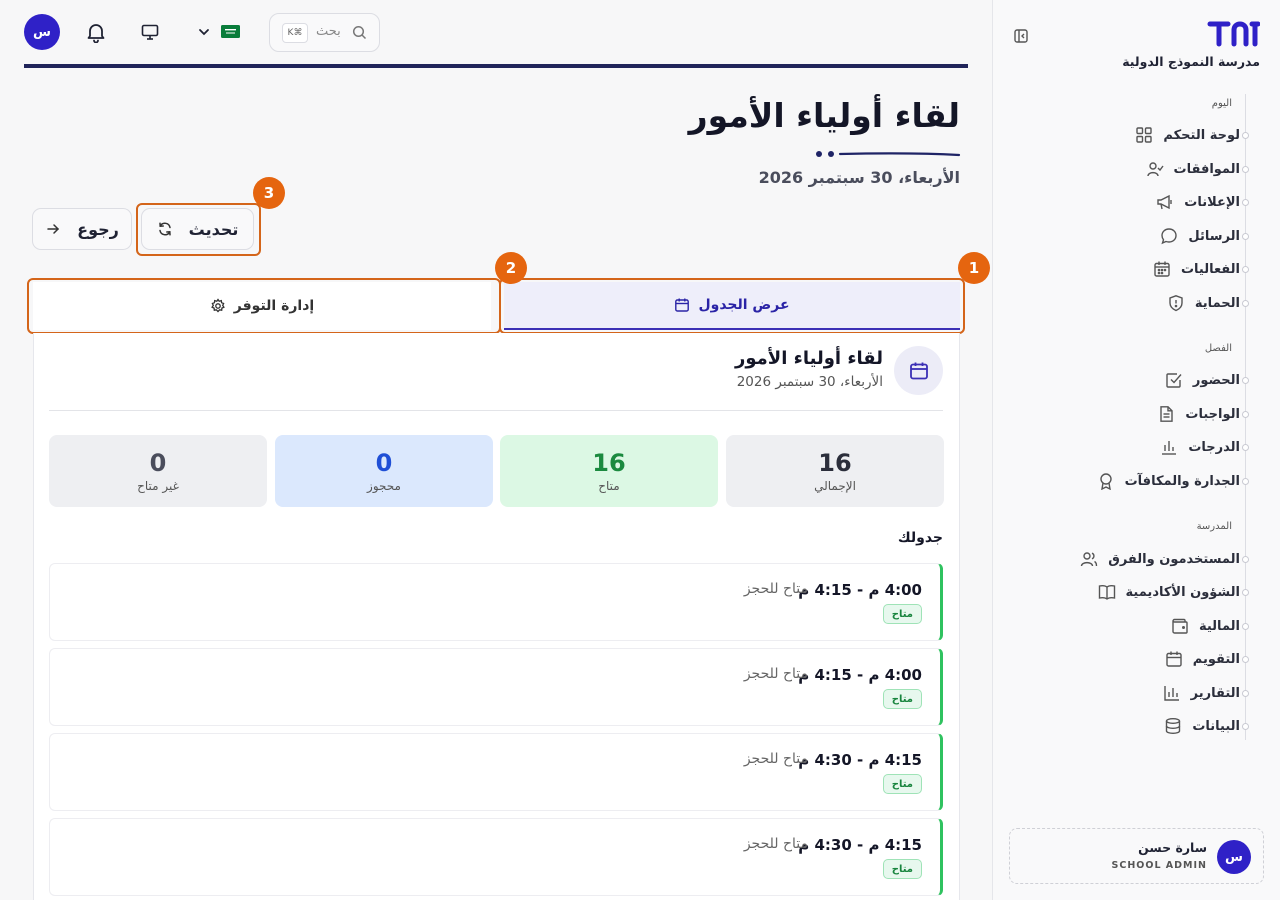 This screenshot has width=1280, height=900. What do you see at coordinates (809, 358) in the screenshot?
I see `event-title: لقاء أولياء الأمور` at bounding box center [809, 358].